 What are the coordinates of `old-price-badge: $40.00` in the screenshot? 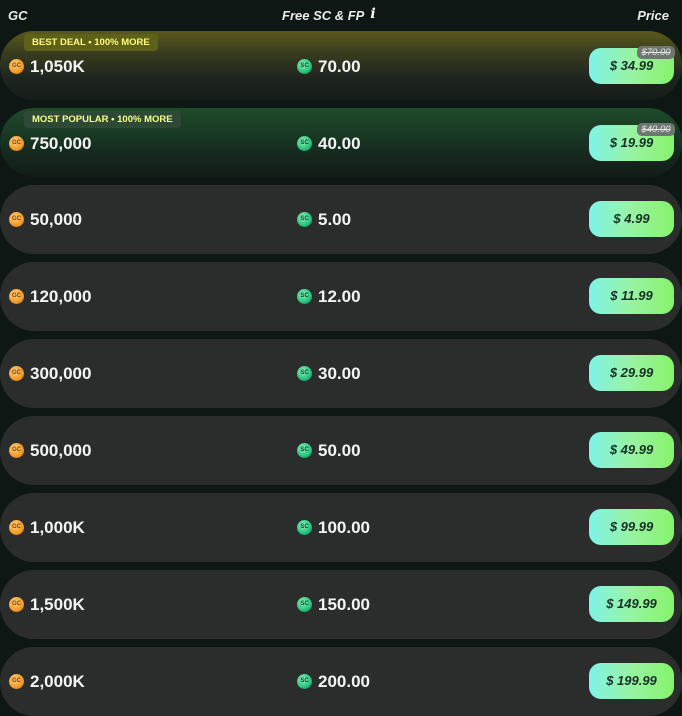 It's located at (656, 129).